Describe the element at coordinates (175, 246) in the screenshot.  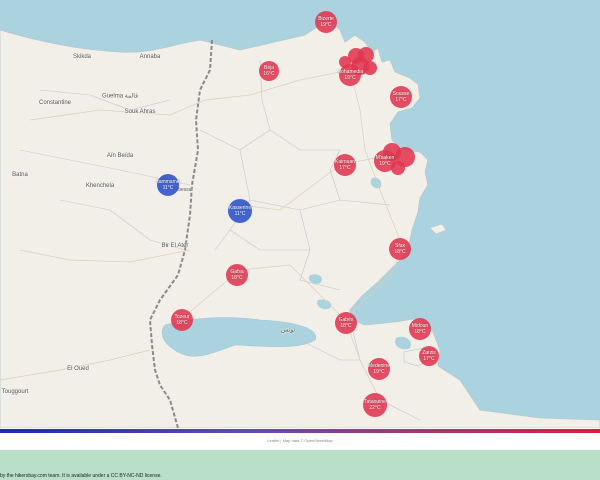
I see `place-label: Bir El Ater` at that location.